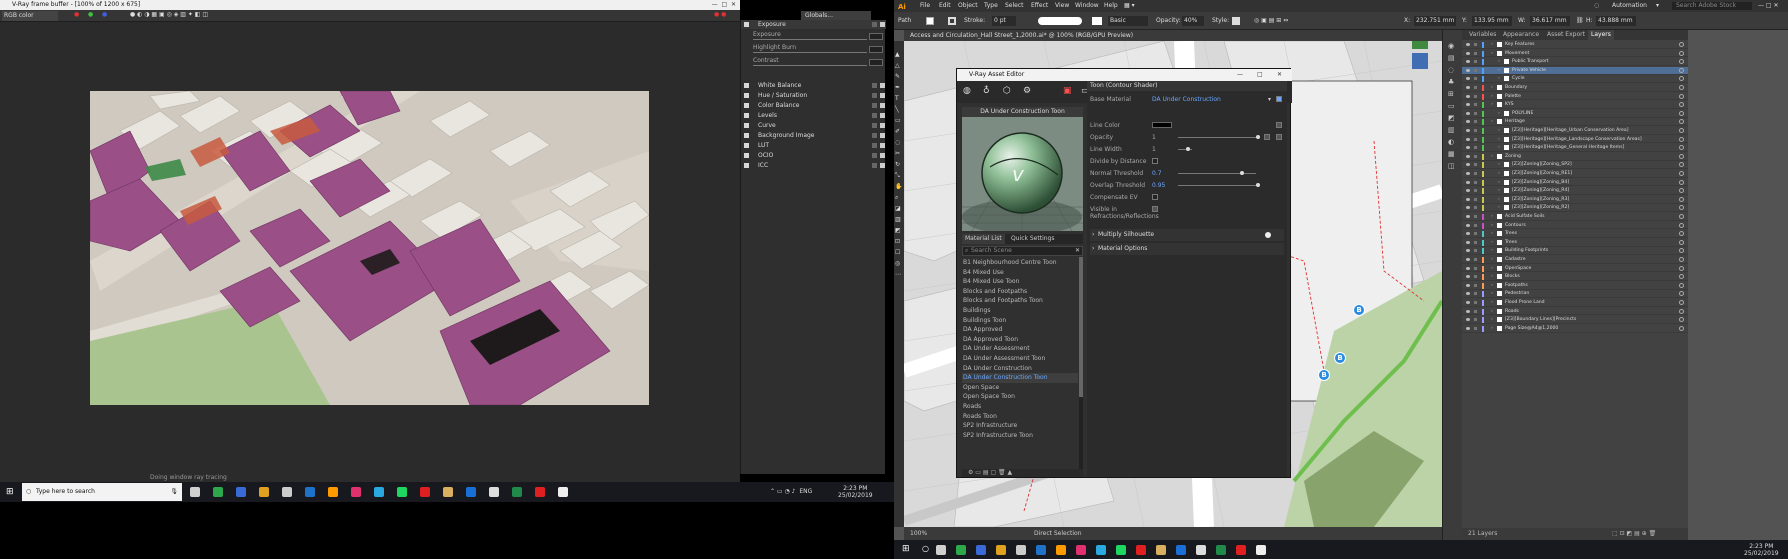 This screenshot has width=1788, height=559. What do you see at coordinates (1260, 75) in the screenshot?
I see `maximize-icon: □` at bounding box center [1260, 75].